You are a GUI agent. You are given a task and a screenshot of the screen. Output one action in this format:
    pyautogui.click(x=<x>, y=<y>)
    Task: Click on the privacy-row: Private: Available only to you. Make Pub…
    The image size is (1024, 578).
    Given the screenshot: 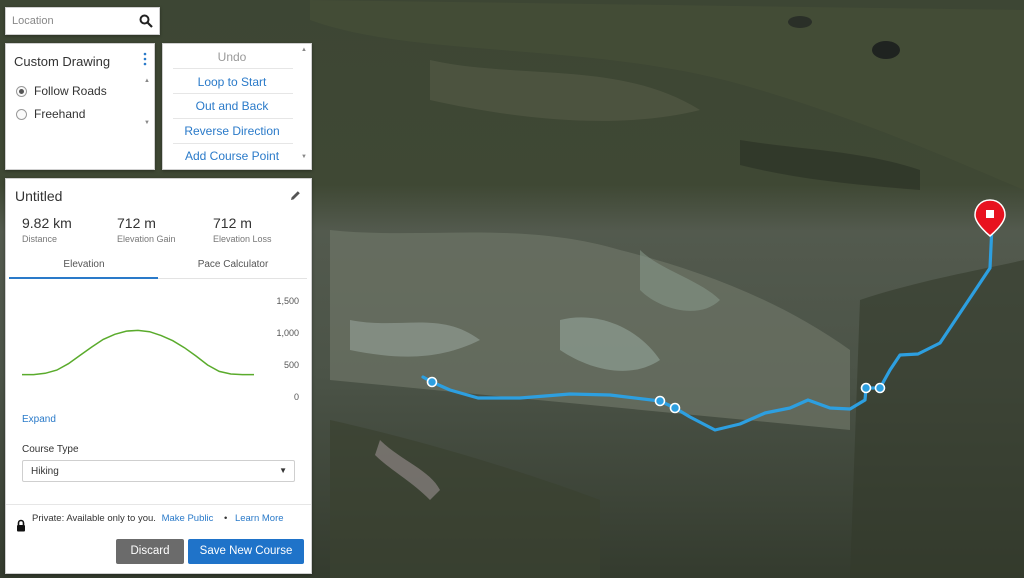 What is the action you would take?
    pyautogui.click(x=151, y=522)
    